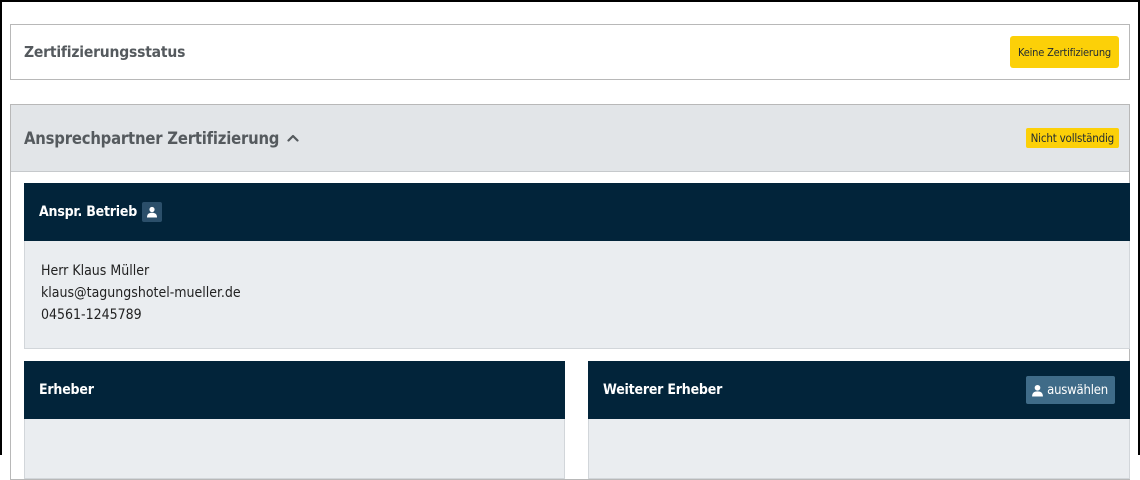 This screenshot has height=480, width=1140. Describe the element at coordinates (91, 315) in the screenshot. I see `contact-phone: 04561-1245789` at that location.